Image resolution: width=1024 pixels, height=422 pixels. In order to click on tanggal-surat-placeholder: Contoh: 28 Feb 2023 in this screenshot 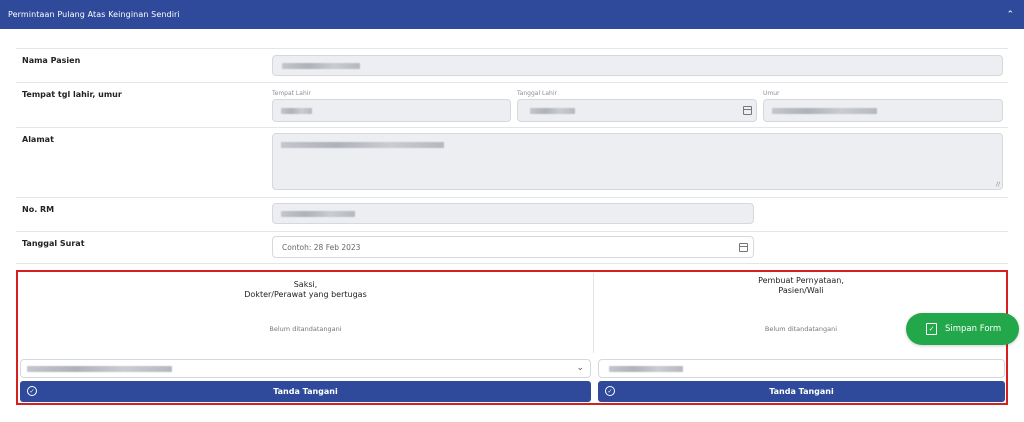, I will do `click(321, 247)`.